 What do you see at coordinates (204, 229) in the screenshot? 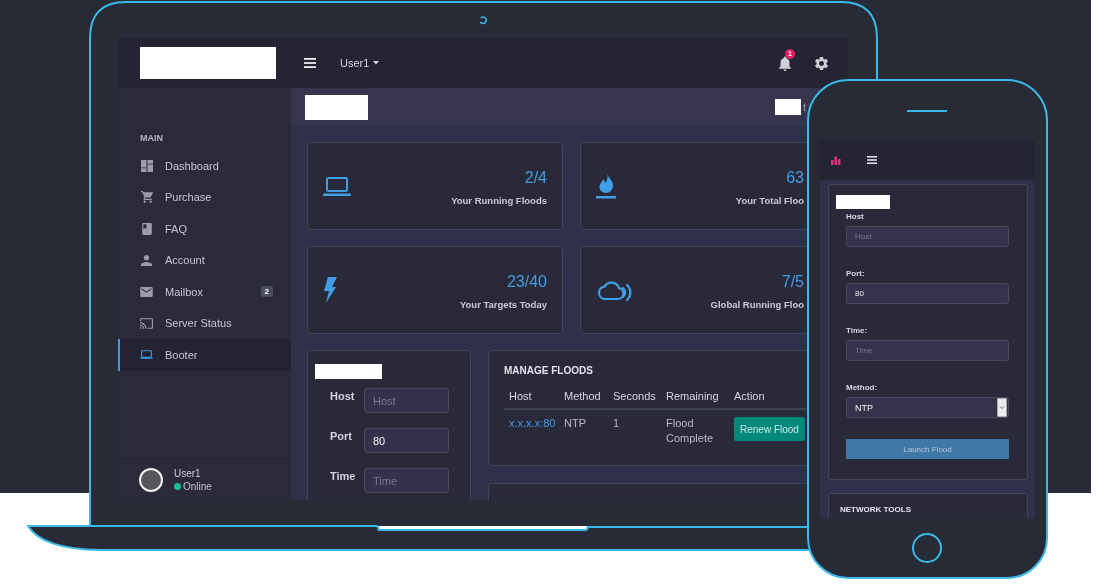
I see `sidebar-item: FAQ` at bounding box center [204, 229].